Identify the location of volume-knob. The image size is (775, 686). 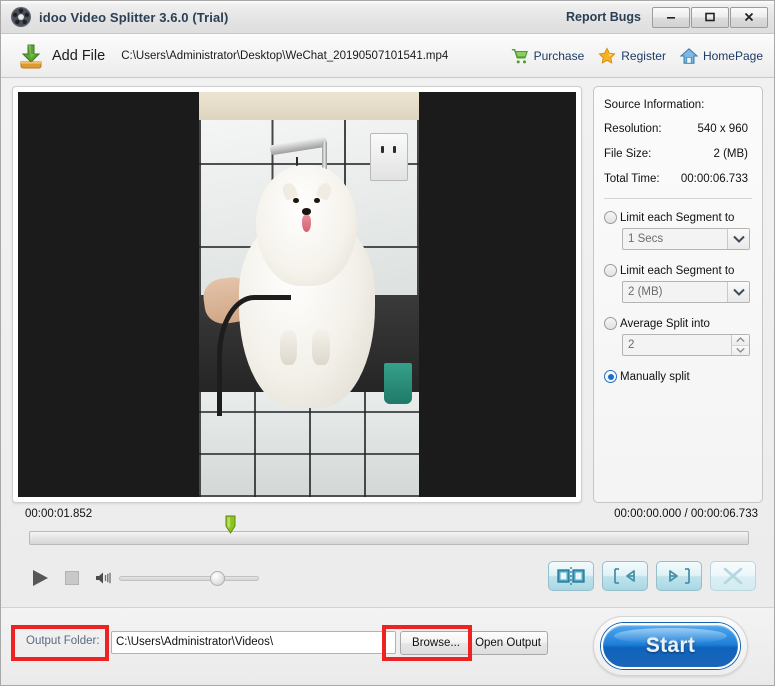
(217, 578).